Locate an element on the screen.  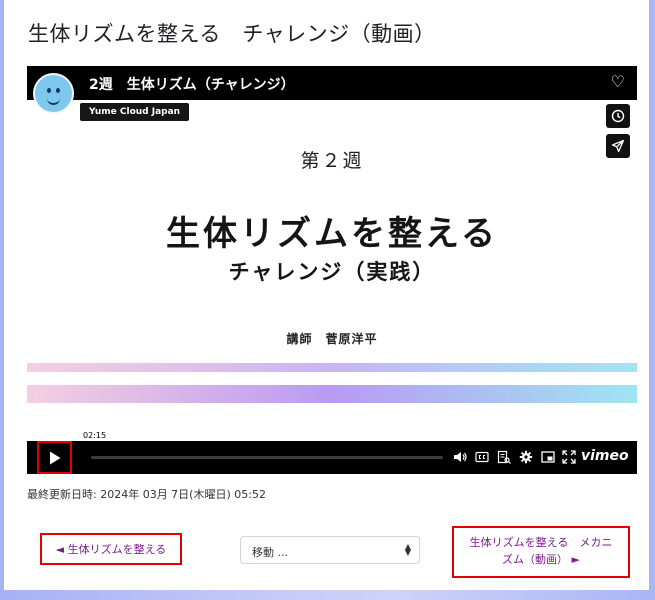
transcript-icon is located at coordinates (504, 457).